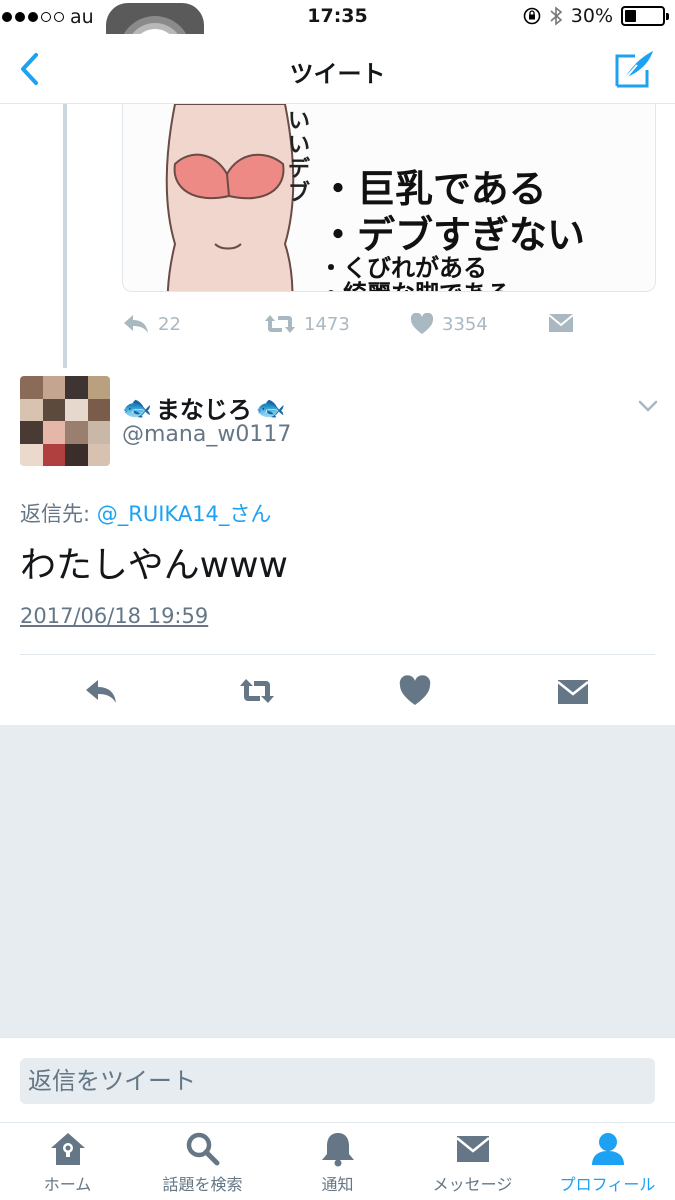 The image size is (675, 1200). I want to click on avatar, so click(65, 421).